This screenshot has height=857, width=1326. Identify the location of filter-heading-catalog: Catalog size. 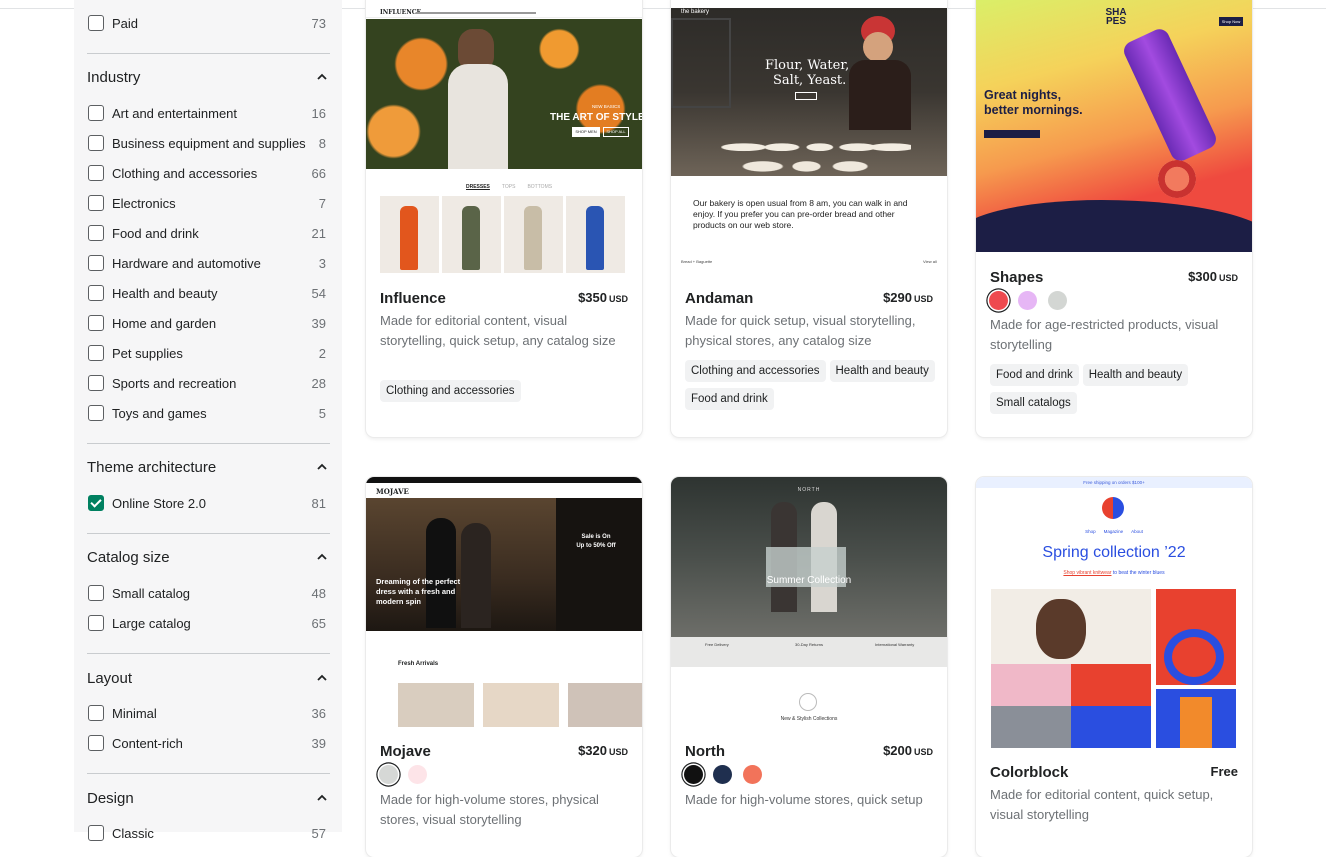
(208, 559).